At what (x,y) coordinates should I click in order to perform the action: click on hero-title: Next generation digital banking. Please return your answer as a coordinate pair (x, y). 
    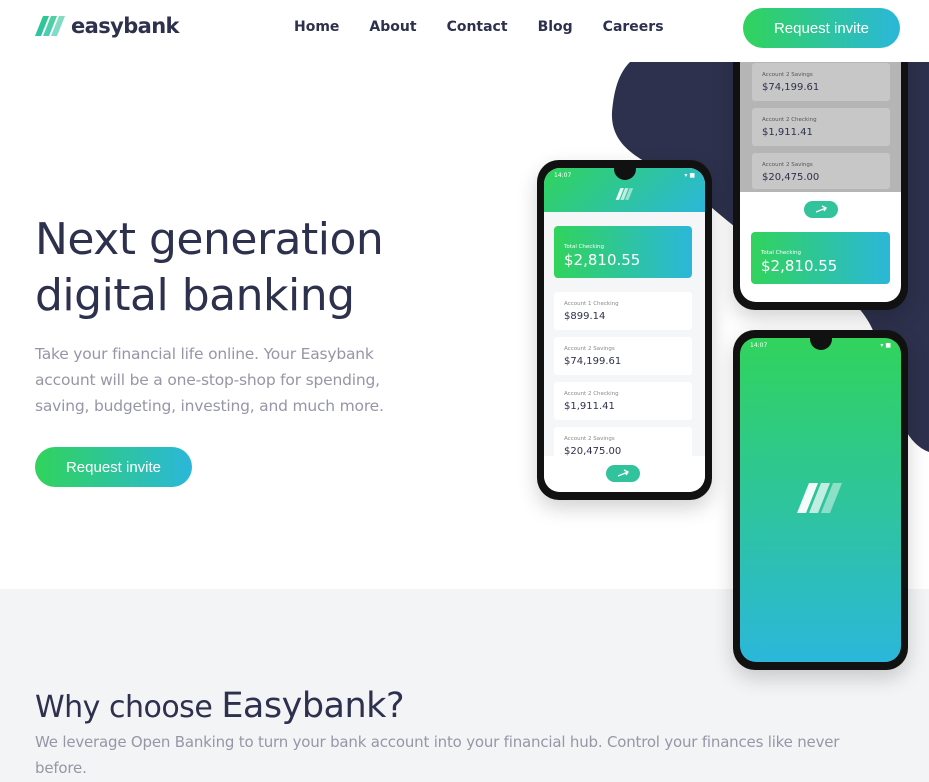
    Looking at the image, I should click on (245, 268).